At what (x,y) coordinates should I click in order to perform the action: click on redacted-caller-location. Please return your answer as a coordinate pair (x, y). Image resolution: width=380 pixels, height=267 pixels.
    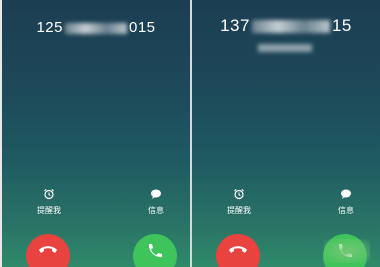
    Looking at the image, I should click on (285, 48).